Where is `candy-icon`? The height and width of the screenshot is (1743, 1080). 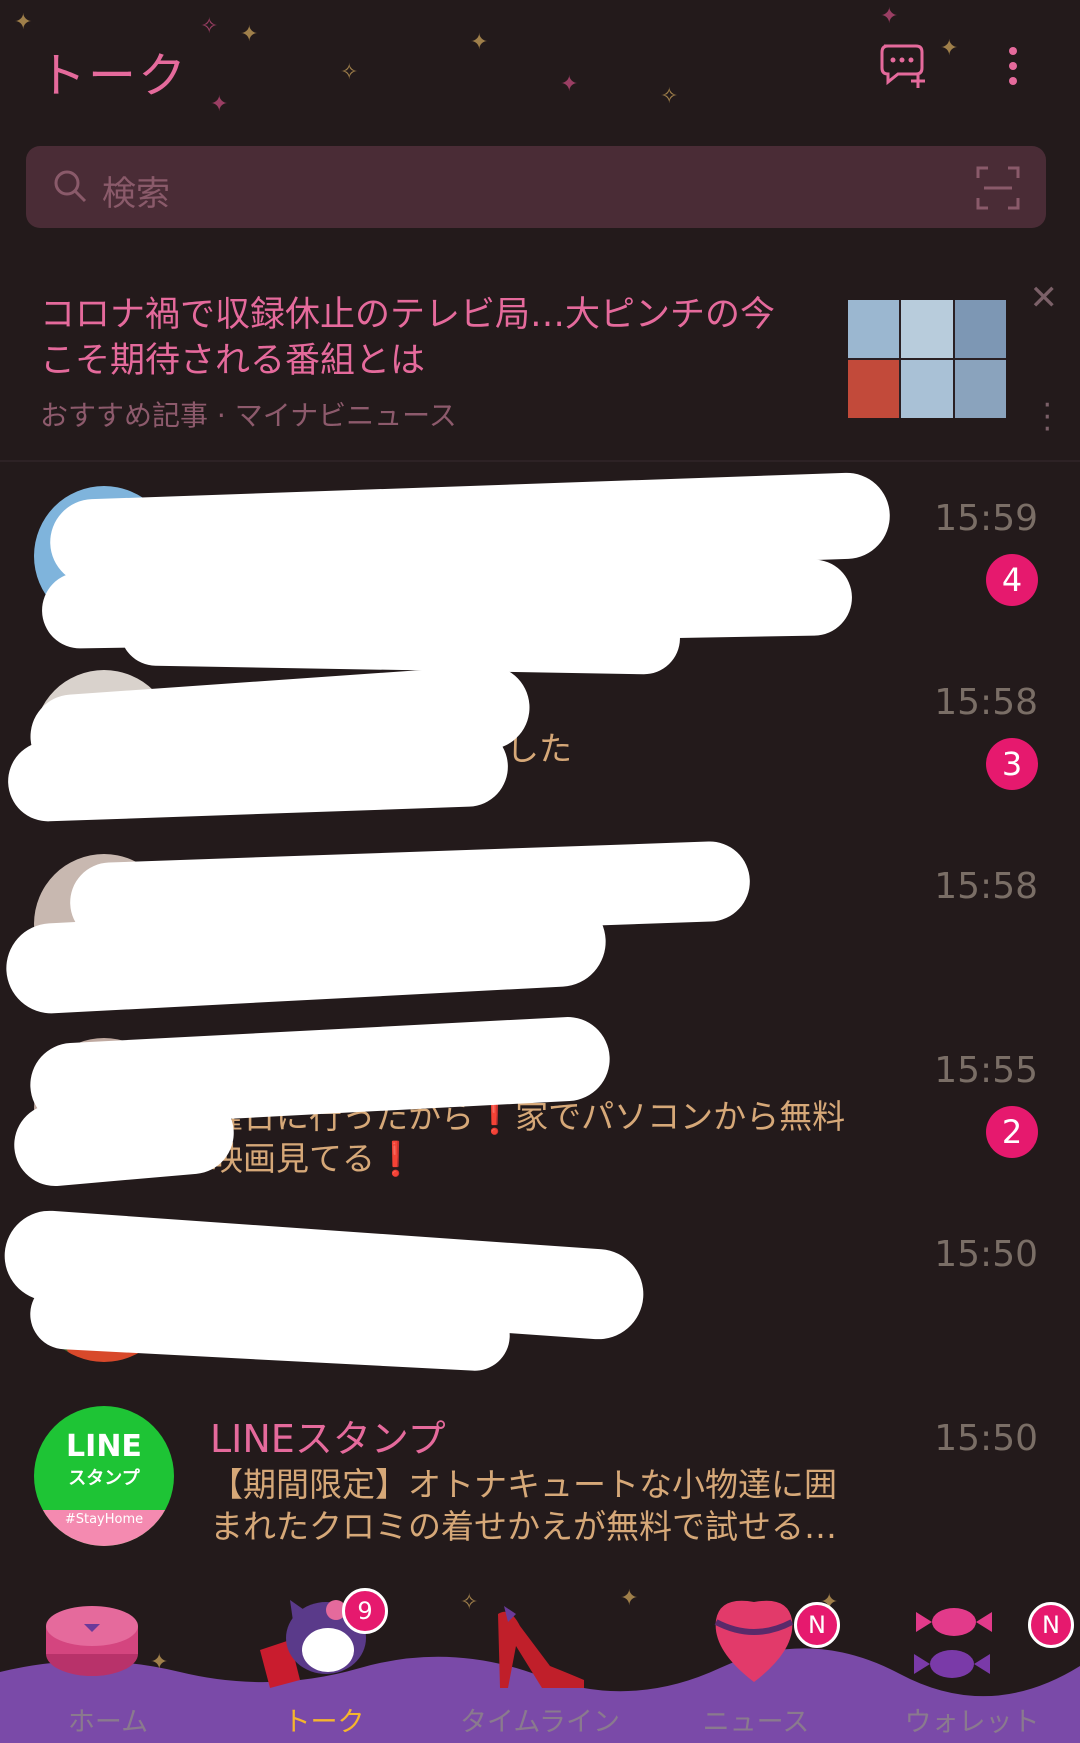 candy-icon is located at coordinates (964, 1645).